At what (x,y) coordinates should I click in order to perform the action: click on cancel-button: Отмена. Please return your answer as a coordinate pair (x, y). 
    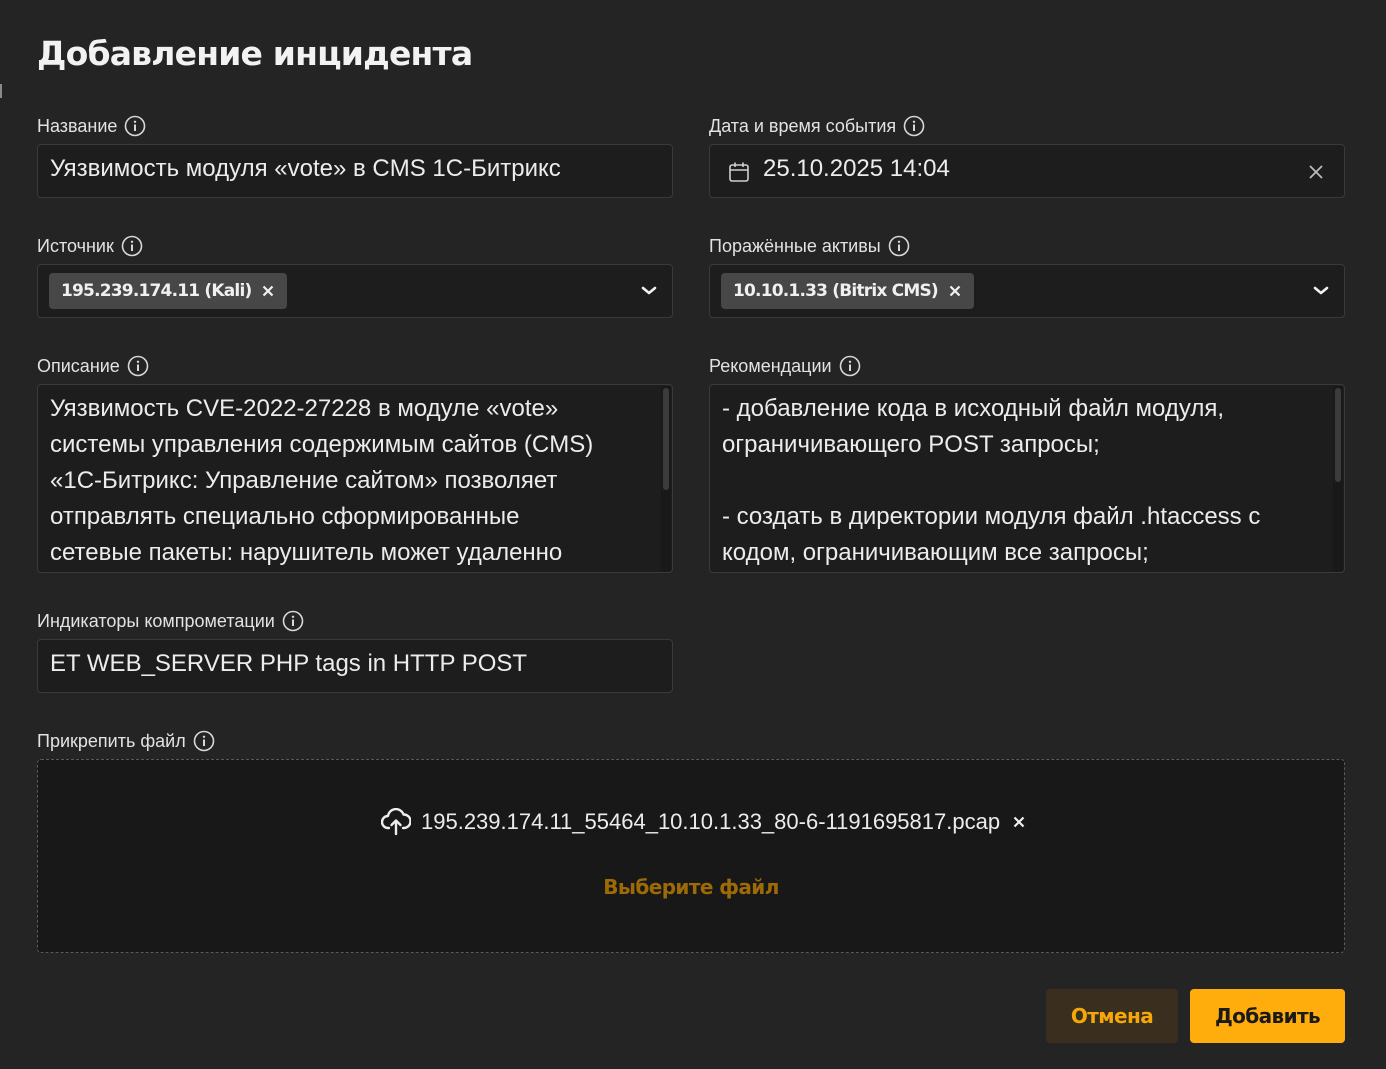
    Looking at the image, I should click on (1112, 1016).